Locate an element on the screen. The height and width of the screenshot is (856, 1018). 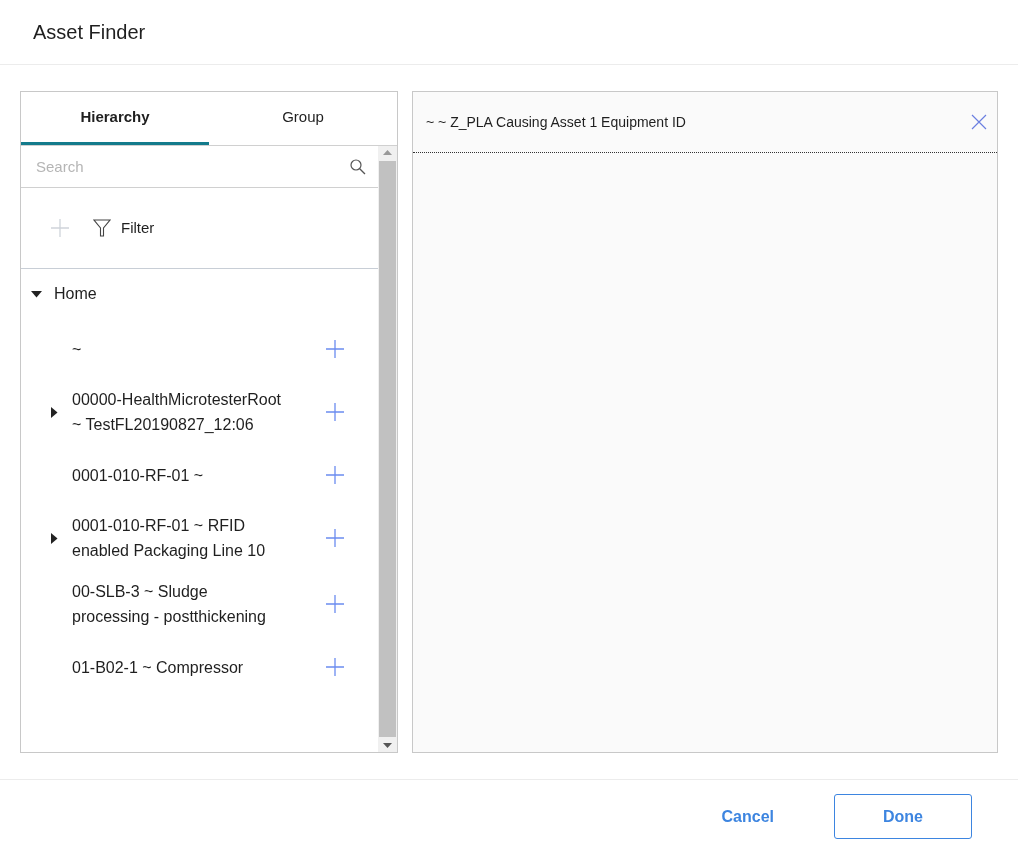
scroll-up-icon is located at coordinates (387, 152).